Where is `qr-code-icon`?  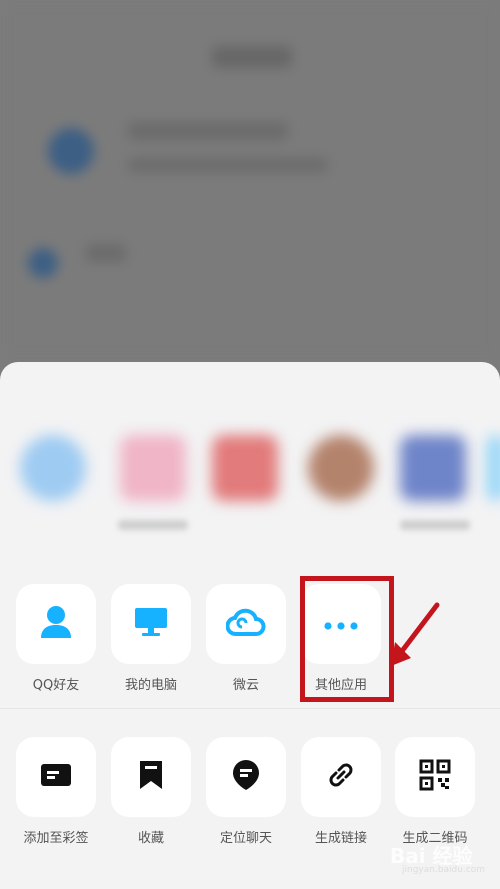
qr-code-icon is located at coordinates (435, 777).